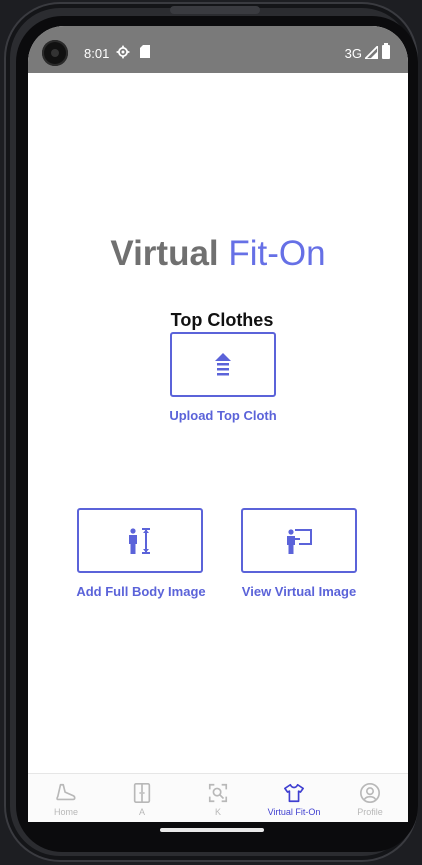 The width and height of the screenshot is (422, 865). What do you see at coordinates (370, 812) in the screenshot?
I see `nav-label-profile: Profile` at bounding box center [370, 812].